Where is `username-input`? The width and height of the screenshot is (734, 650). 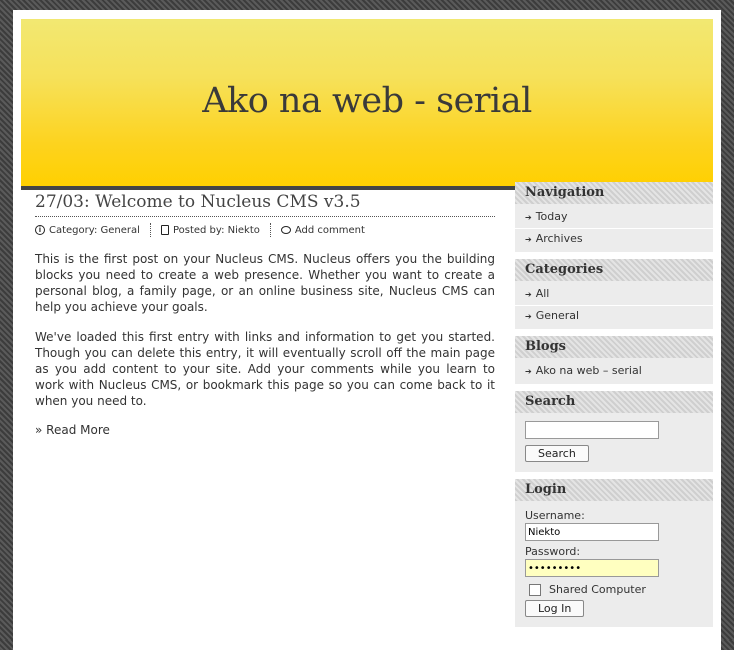 username-input is located at coordinates (592, 532).